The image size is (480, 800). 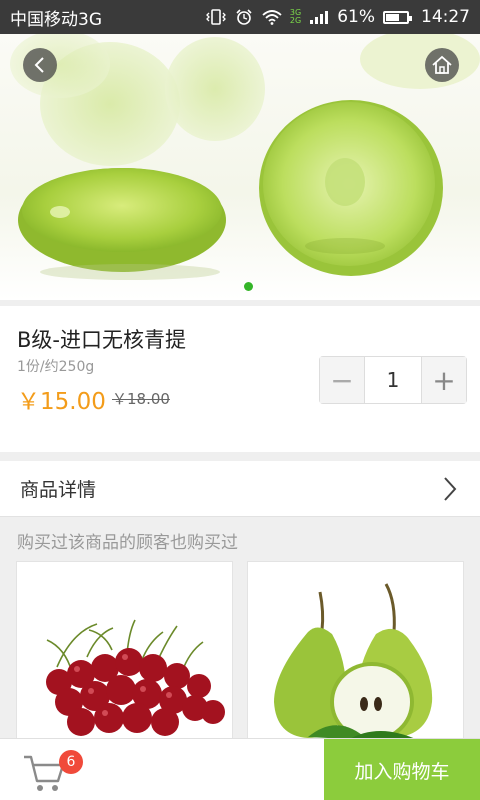 What do you see at coordinates (61, 402) in the screenshot?
I see `product-price: ￥15.00` at bounding box center [61, 402].